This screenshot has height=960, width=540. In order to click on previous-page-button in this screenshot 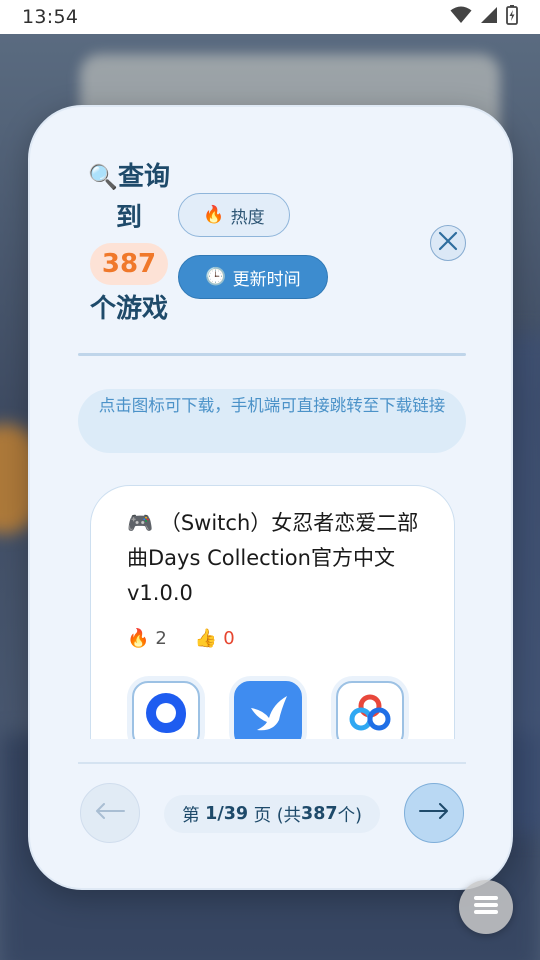, I will do `click(110, 813)`.